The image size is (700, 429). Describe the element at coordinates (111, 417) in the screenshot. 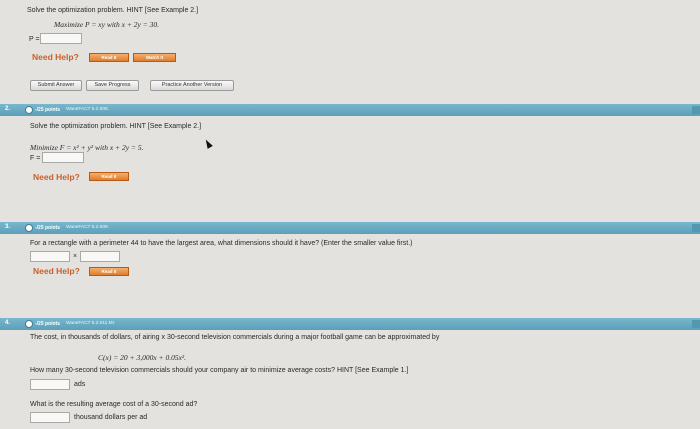

I see `q4-cost-unit: thousand dollars per ad` at that location.